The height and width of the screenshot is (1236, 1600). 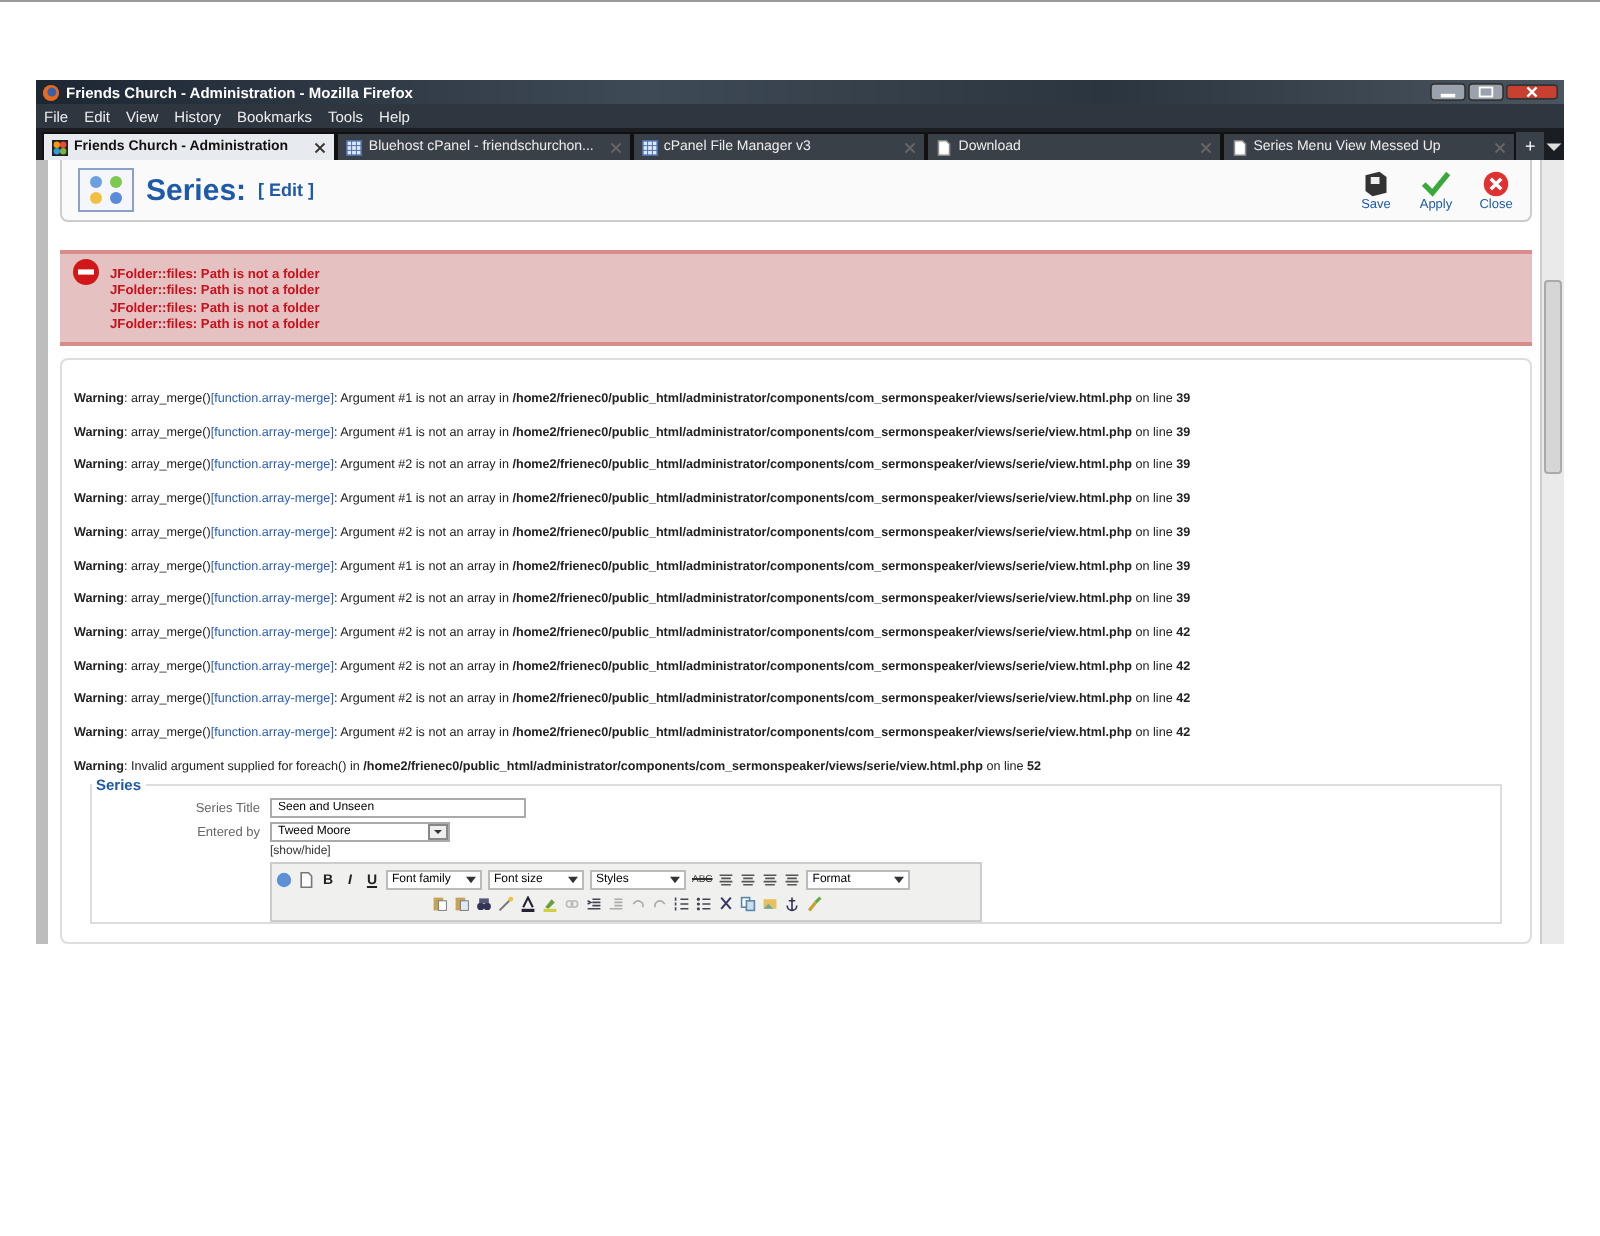 I want to click on copy-icon, so click(x=747, y=904).